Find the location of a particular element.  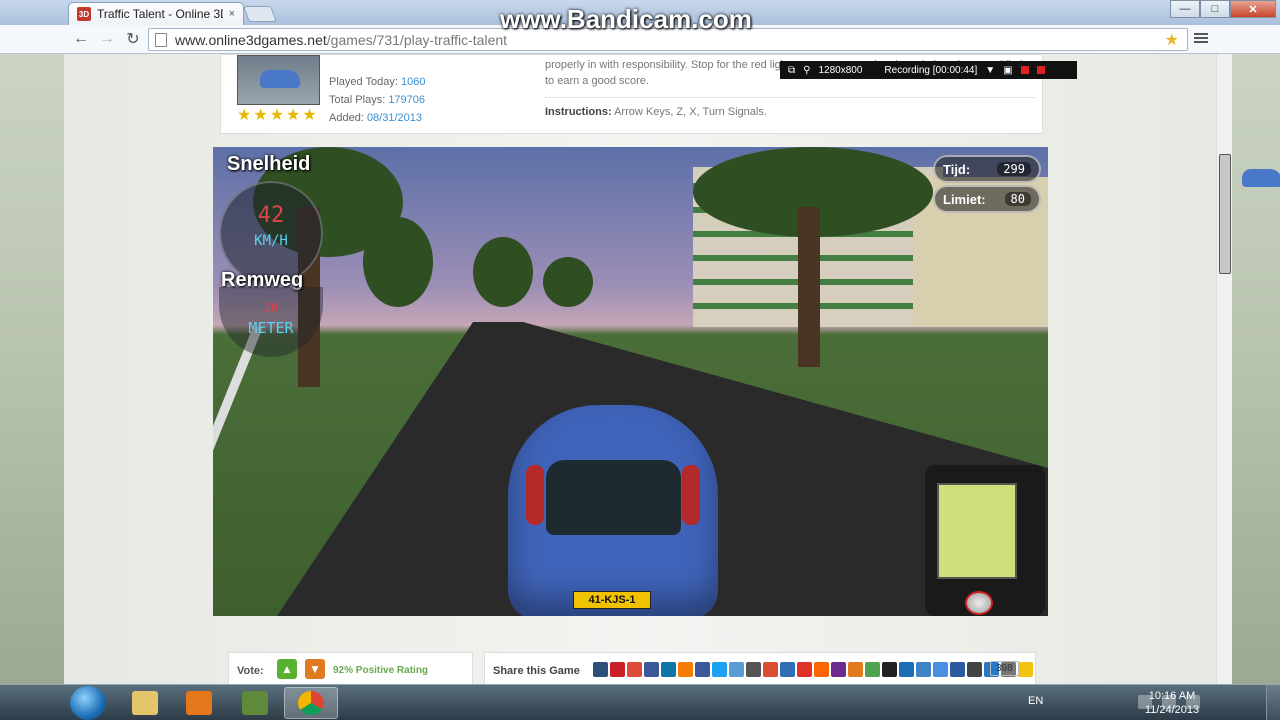

browser-tab: 3D Traffic Talent - Online 3D × is located at coordinates (156, 13).